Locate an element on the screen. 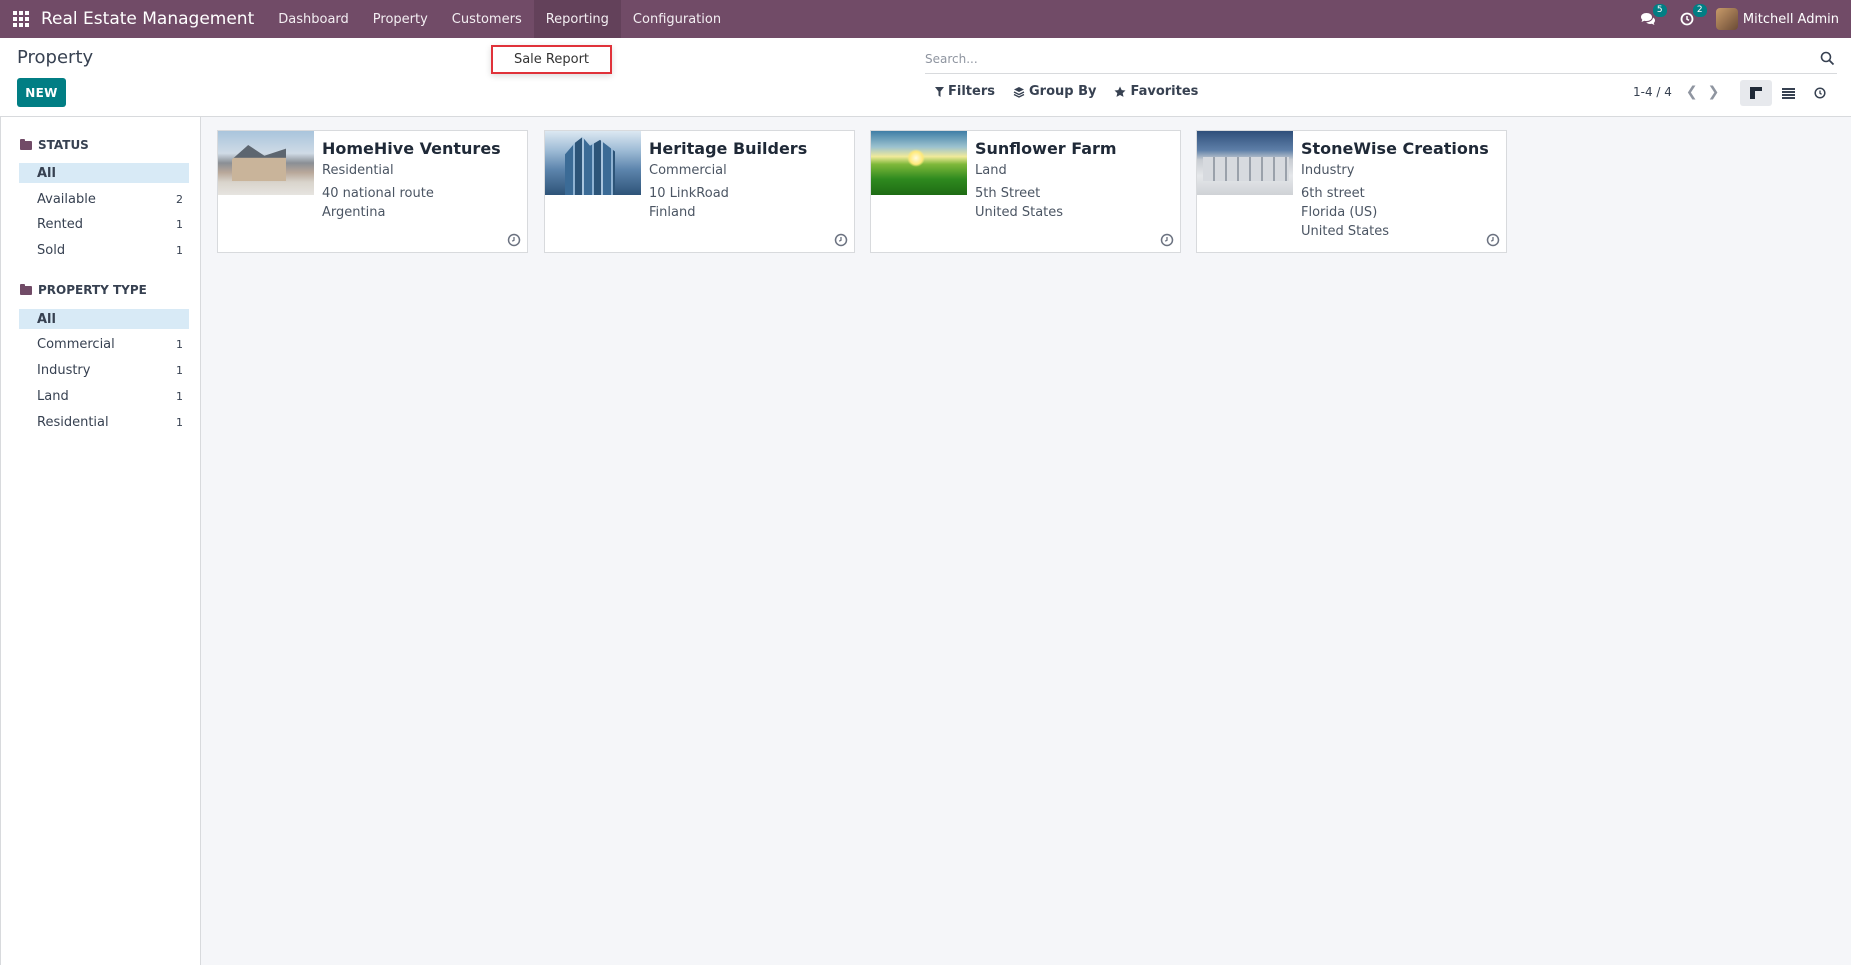 The image size is (1851, 965). property-street: 6th street is located at coordinates (1333, 193).